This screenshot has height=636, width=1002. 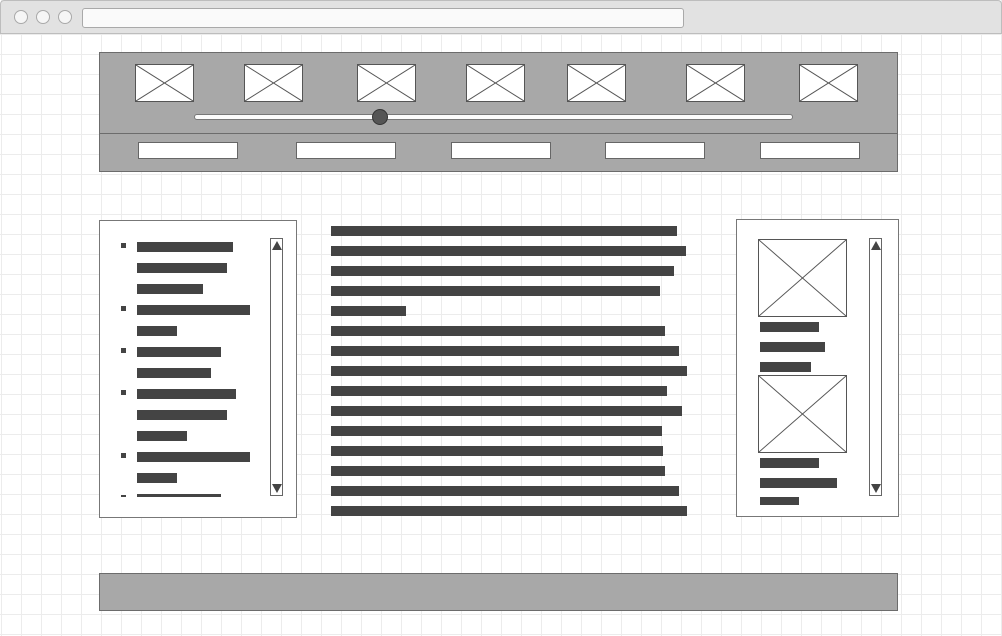 What do you see at coordinates (21, 17) in the screenshot?
I see `window-close-button` at bounding box center [21, 17].